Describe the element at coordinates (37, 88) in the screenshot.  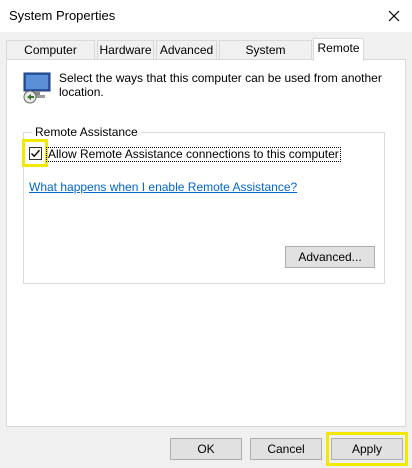
I see `remote-computer-icon` at that location.